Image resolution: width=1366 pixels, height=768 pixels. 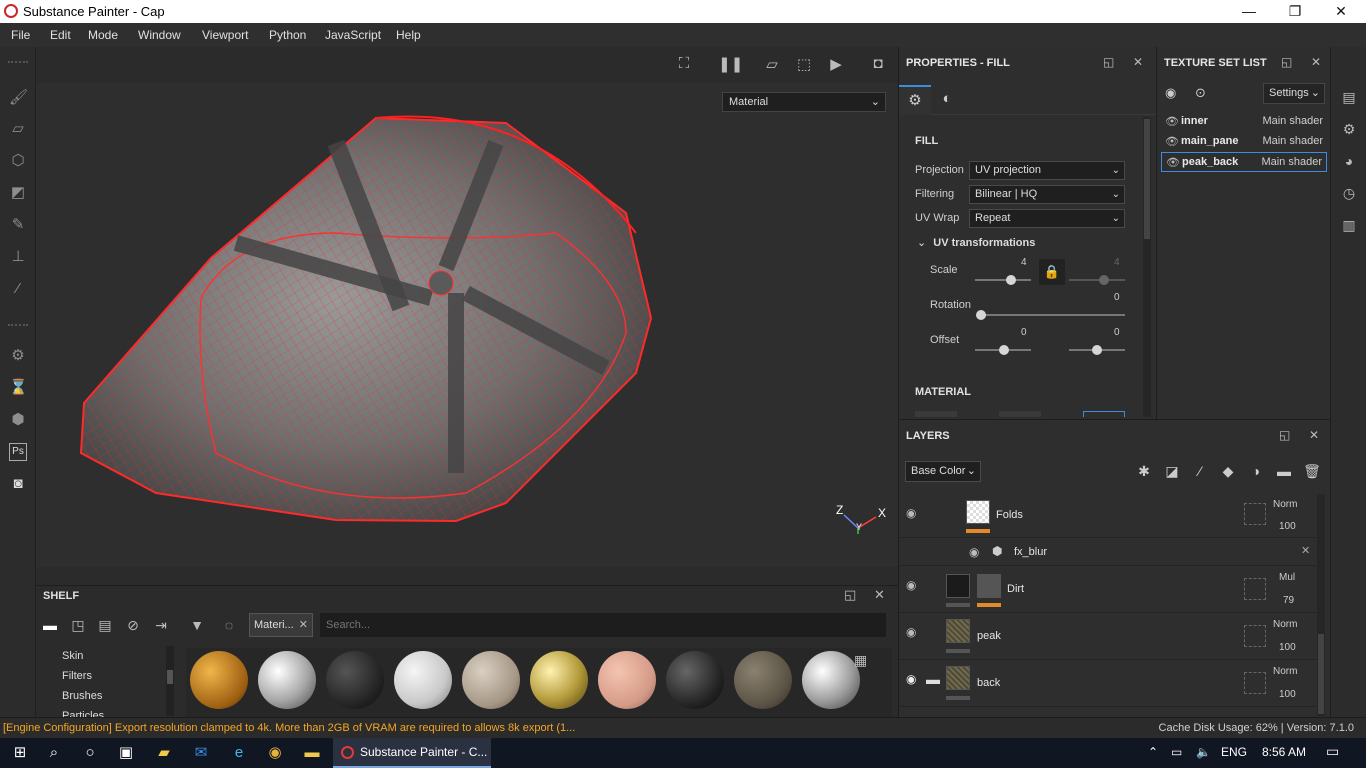 I want to click on projection-icon: ⬡, so click(x=18, y=161).